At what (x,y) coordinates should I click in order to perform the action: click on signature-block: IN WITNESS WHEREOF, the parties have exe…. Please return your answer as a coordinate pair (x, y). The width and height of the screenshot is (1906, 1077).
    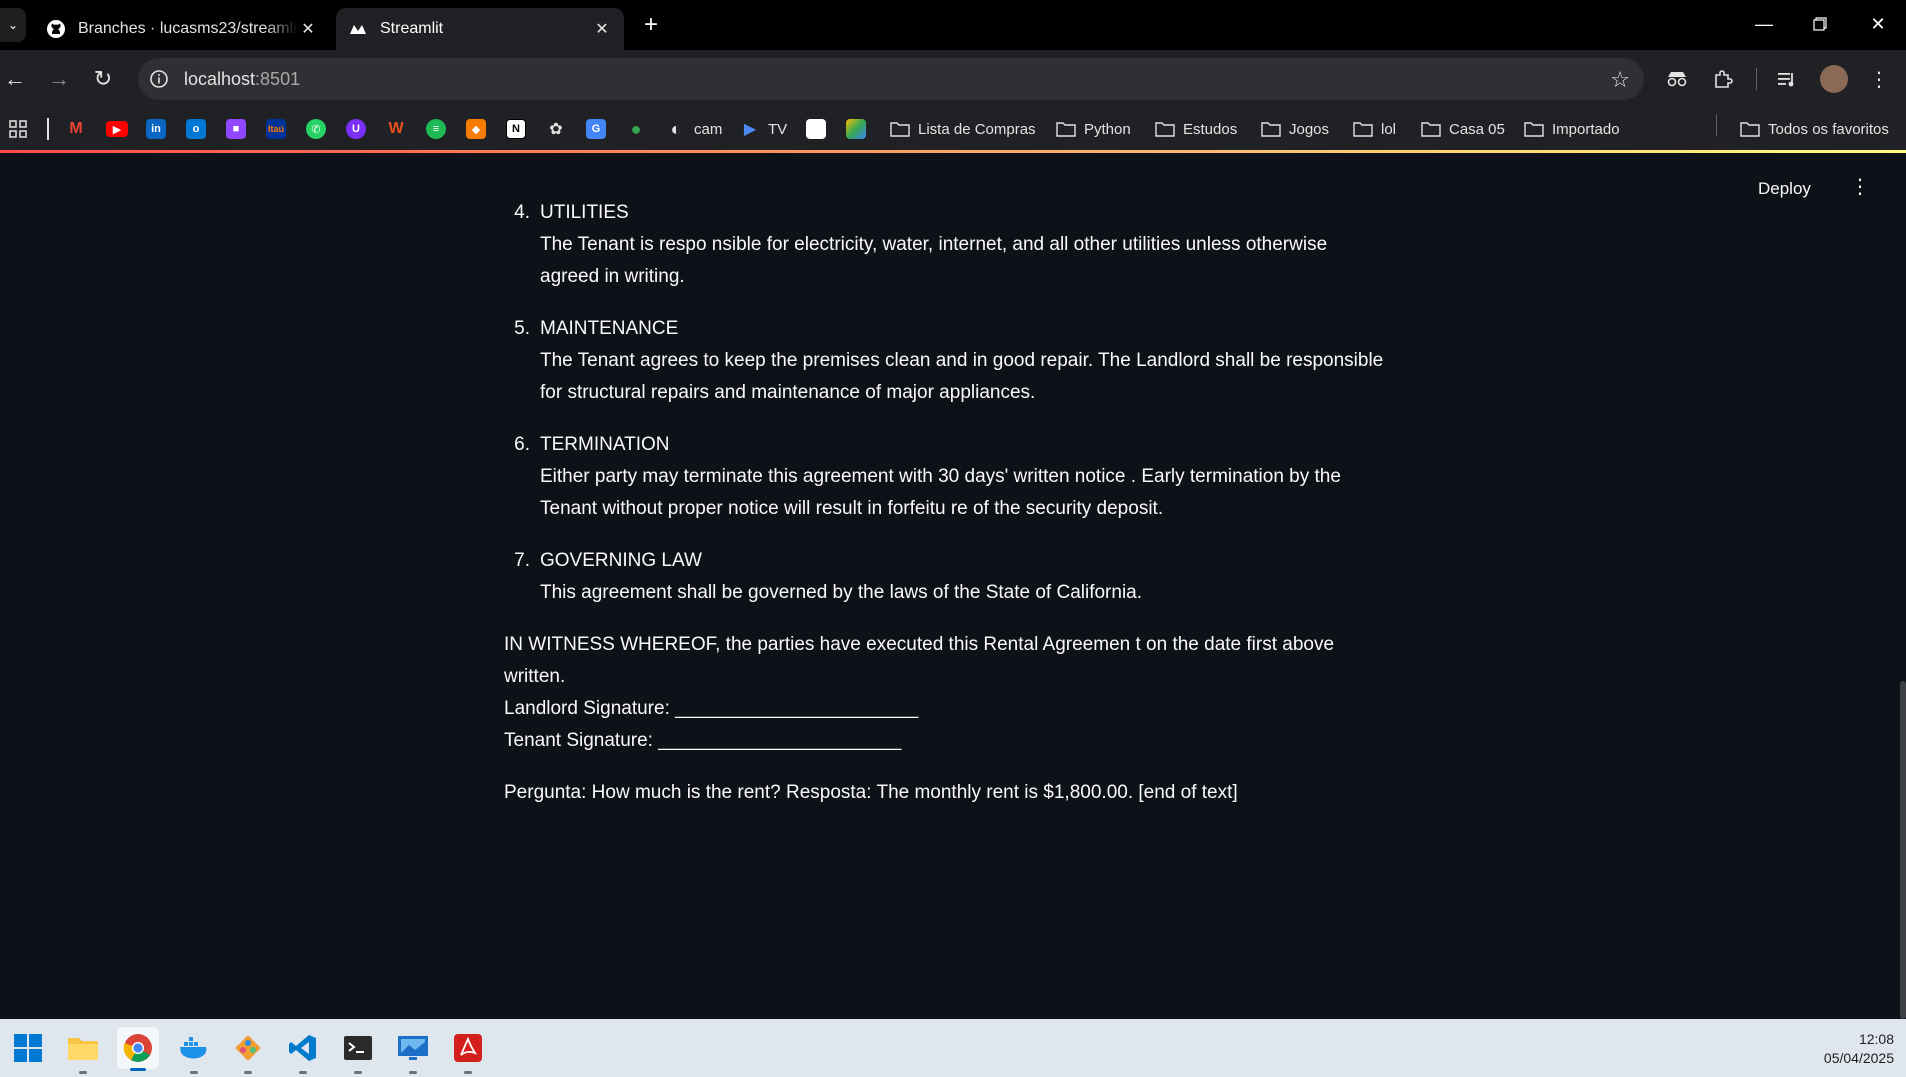
    Looking at the image, I should click on (944, 693).